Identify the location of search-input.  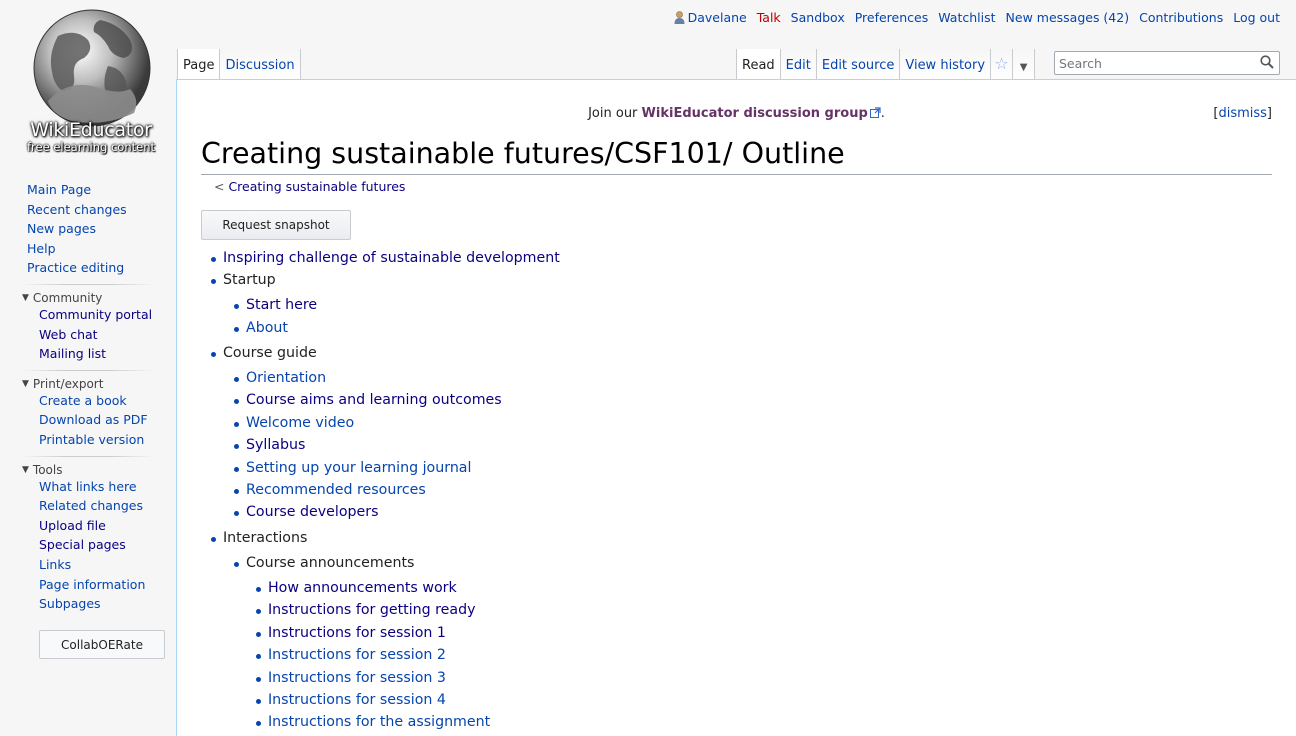
(1157, 63).